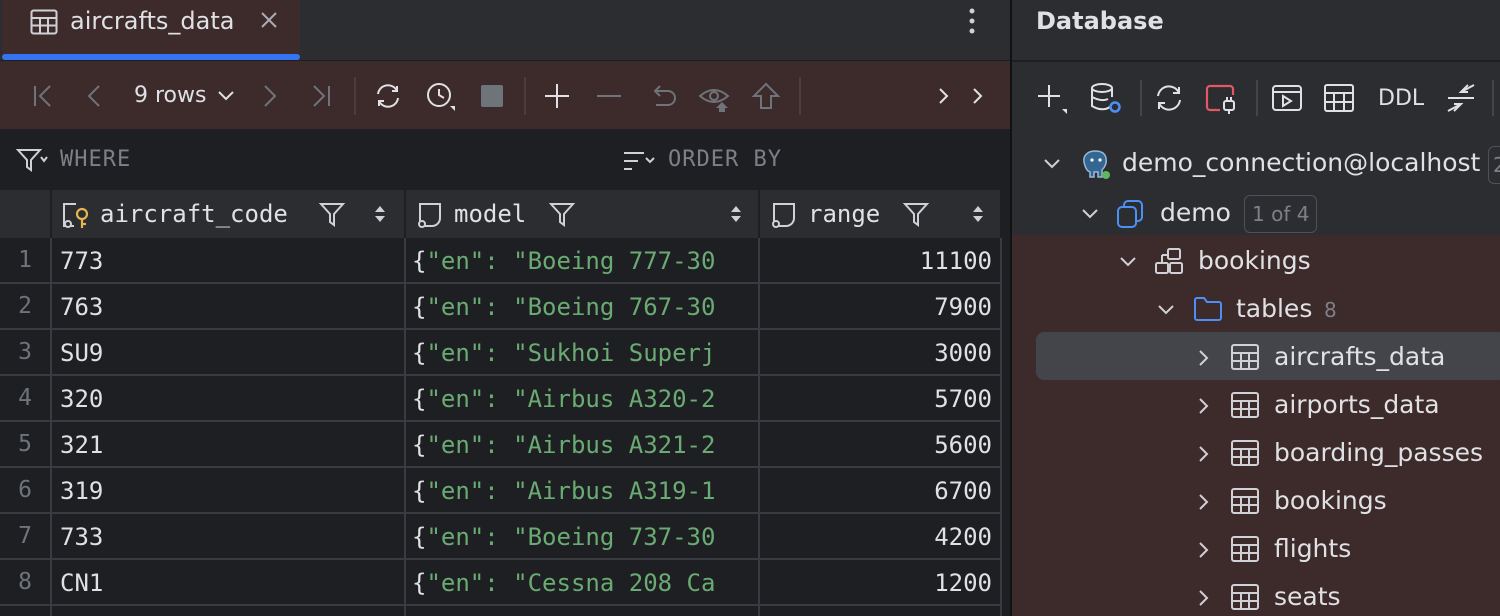 The image size is (1500, 616). What do you see at coordinates (577, 399) in the screenshot?
I see `cell-model: {"en": "Airbus A320-2` at bounding box center [577, 399].